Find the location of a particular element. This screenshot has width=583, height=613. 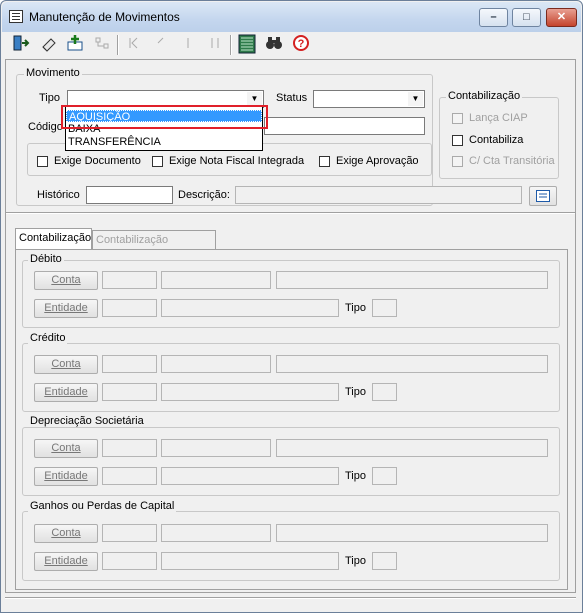

first-icon is located at coordinates (133, 45).